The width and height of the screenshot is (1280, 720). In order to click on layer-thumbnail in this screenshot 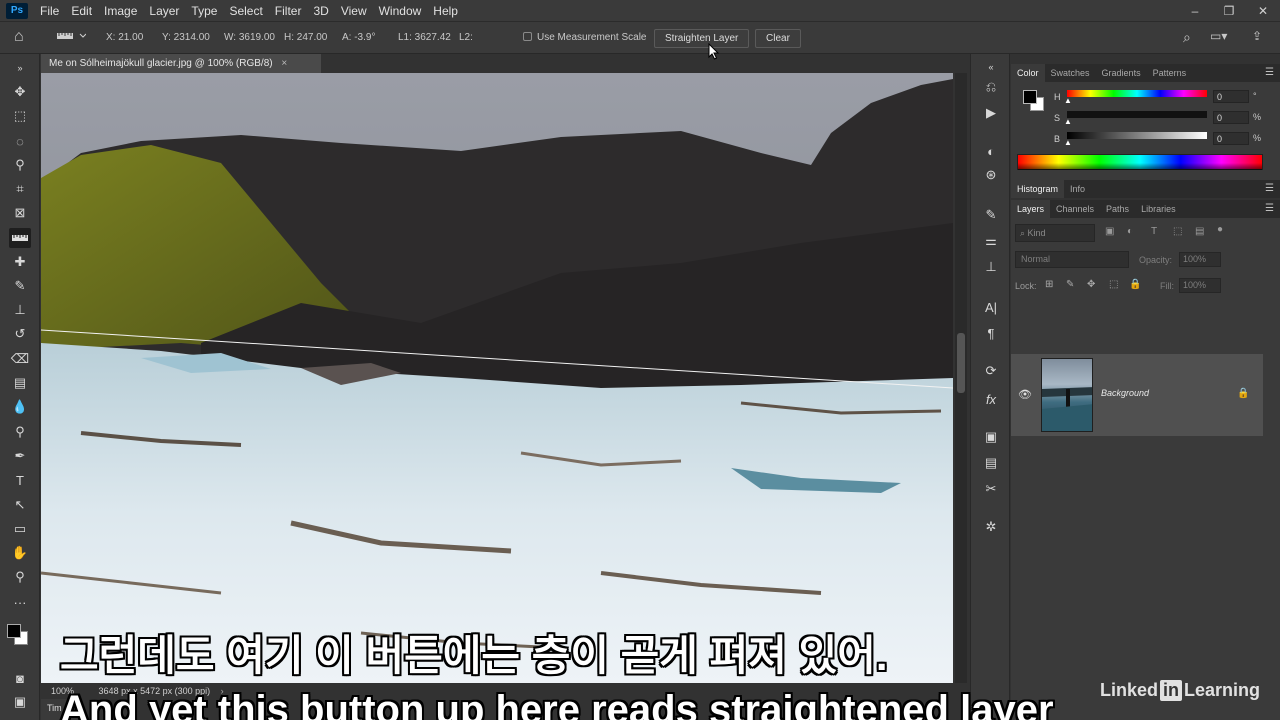, I will do `click(1067, 395)`.